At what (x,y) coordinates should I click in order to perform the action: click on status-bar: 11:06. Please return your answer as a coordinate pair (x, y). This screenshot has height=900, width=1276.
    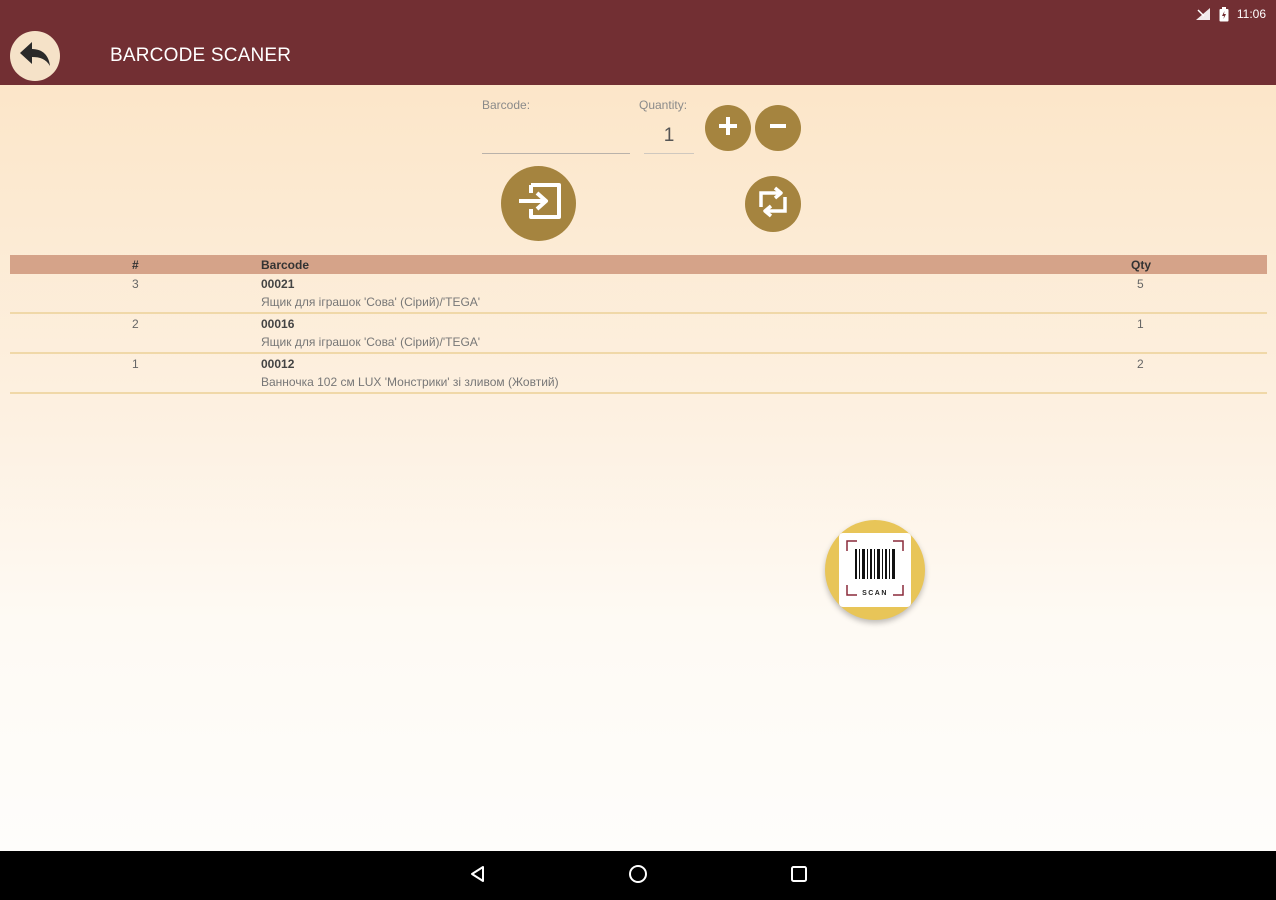
    Looking at the image, I should click on (638, 14).